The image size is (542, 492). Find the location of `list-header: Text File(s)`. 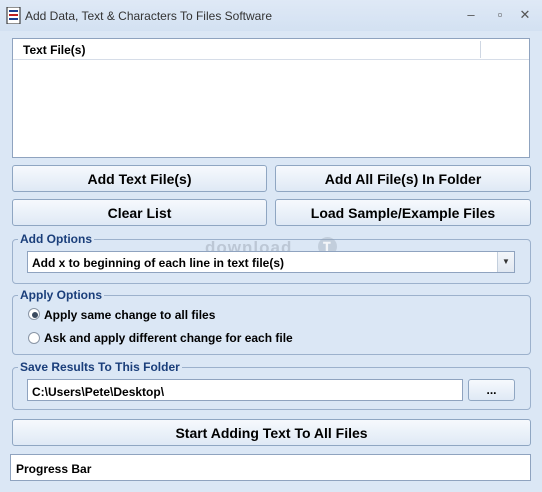

list-header: Text File(s) is located at coordinates (271, 49).